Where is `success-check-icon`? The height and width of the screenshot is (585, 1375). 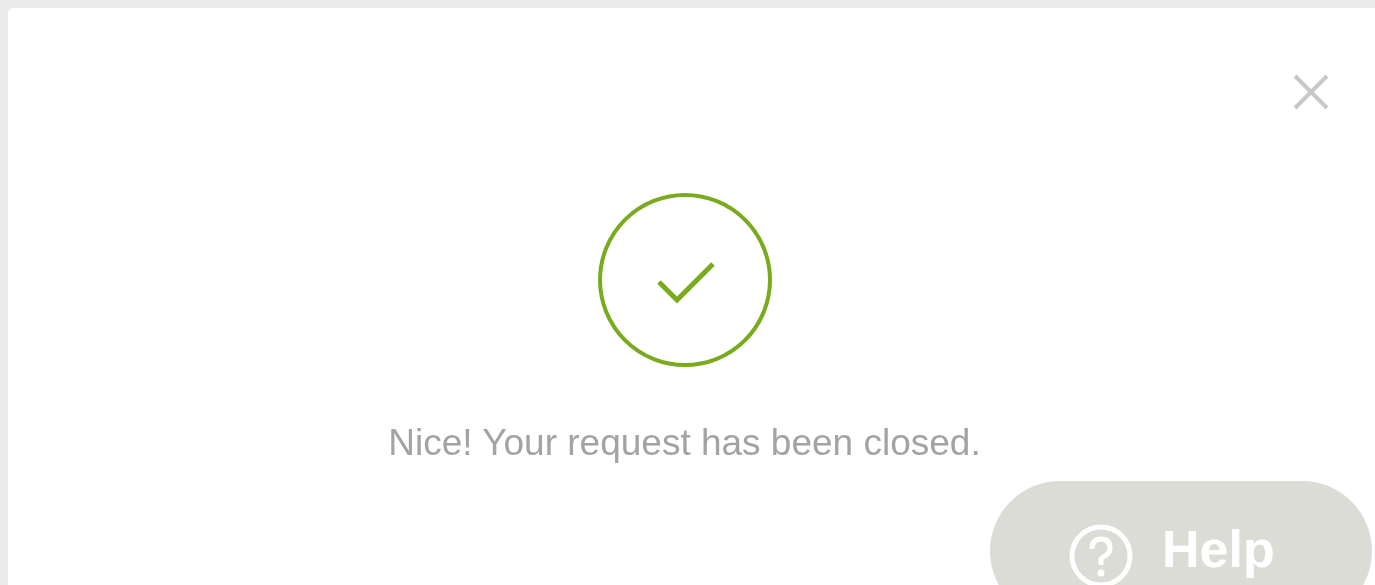 success-check-icon is located at coordinates (684, 280).